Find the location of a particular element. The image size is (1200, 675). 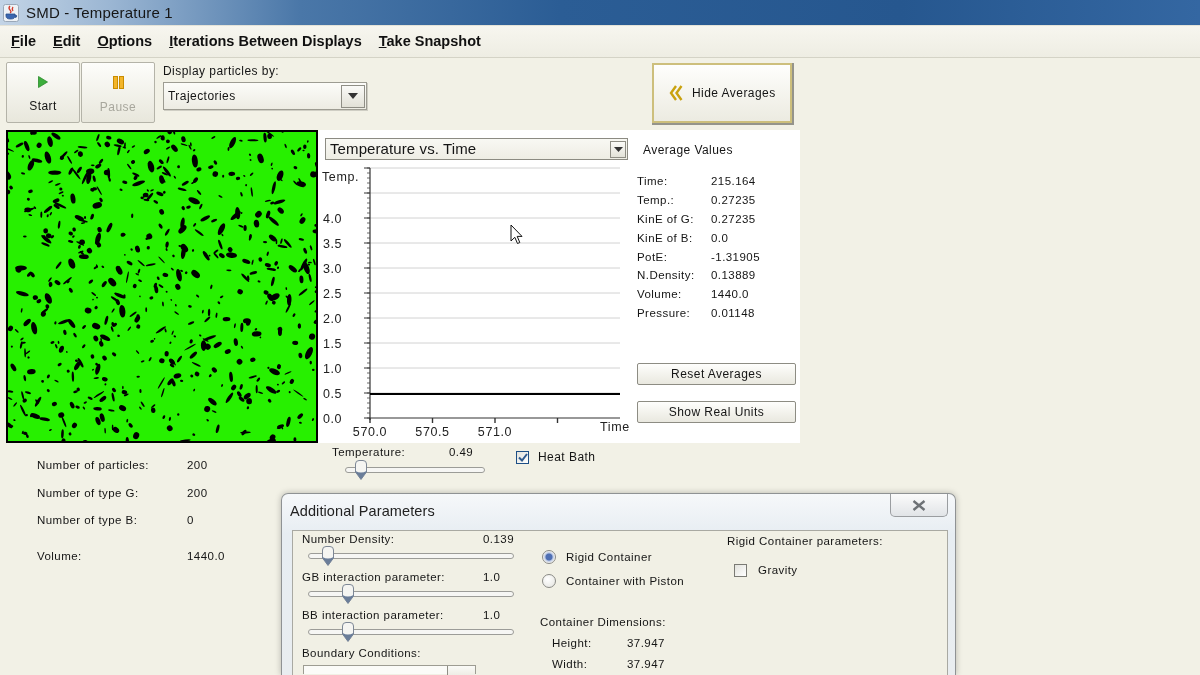

hide-averages-button: Hide Averages is located at coordinates (722, 93).